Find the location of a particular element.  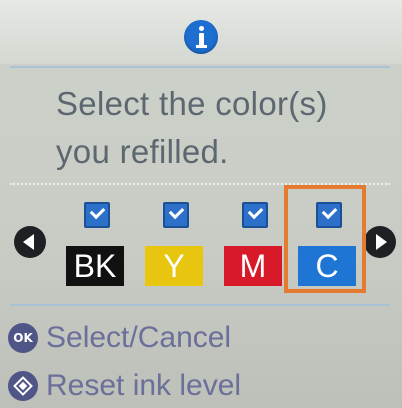

ok-button-icon: OK is located at coordinates (23, 338).